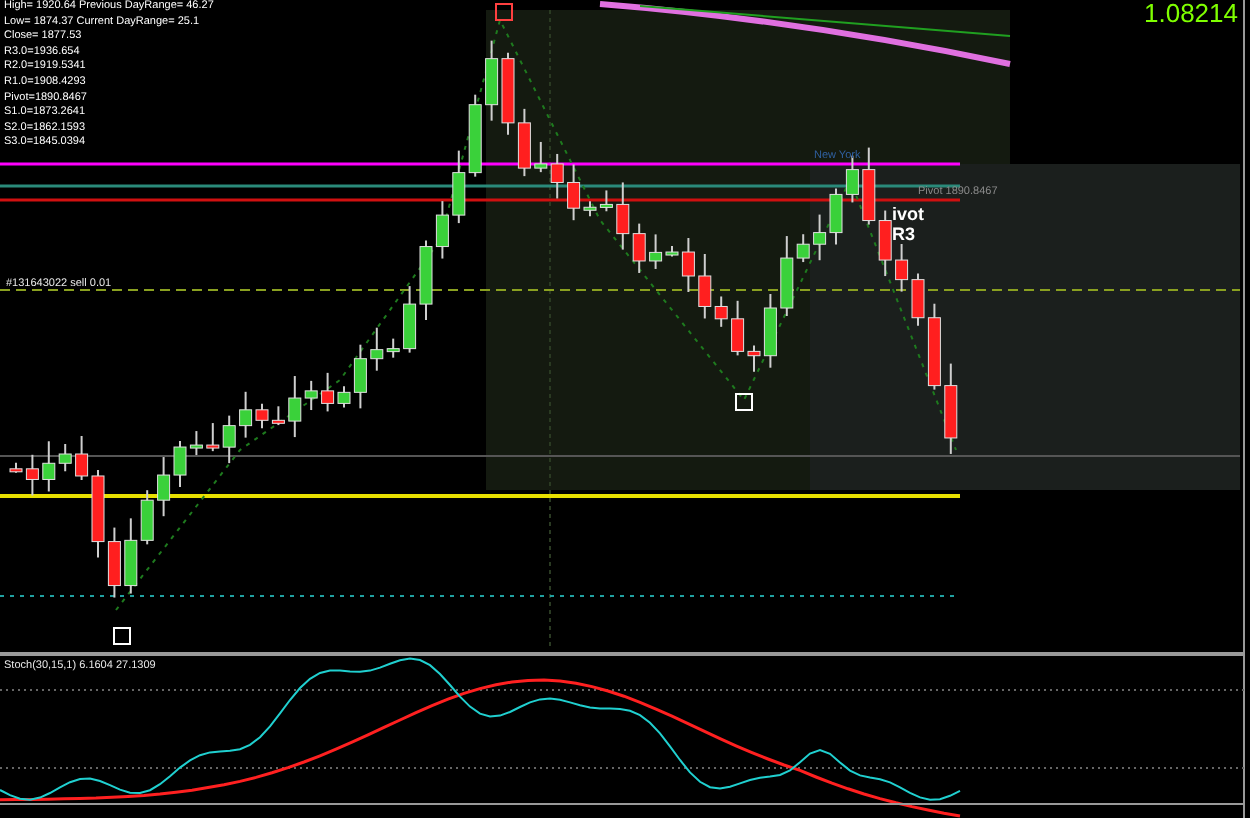  What do you see at coordinates (1191, 14) in the screenshot?
I see `price-readout: 1.08214` at bounding box center [1191, 14].